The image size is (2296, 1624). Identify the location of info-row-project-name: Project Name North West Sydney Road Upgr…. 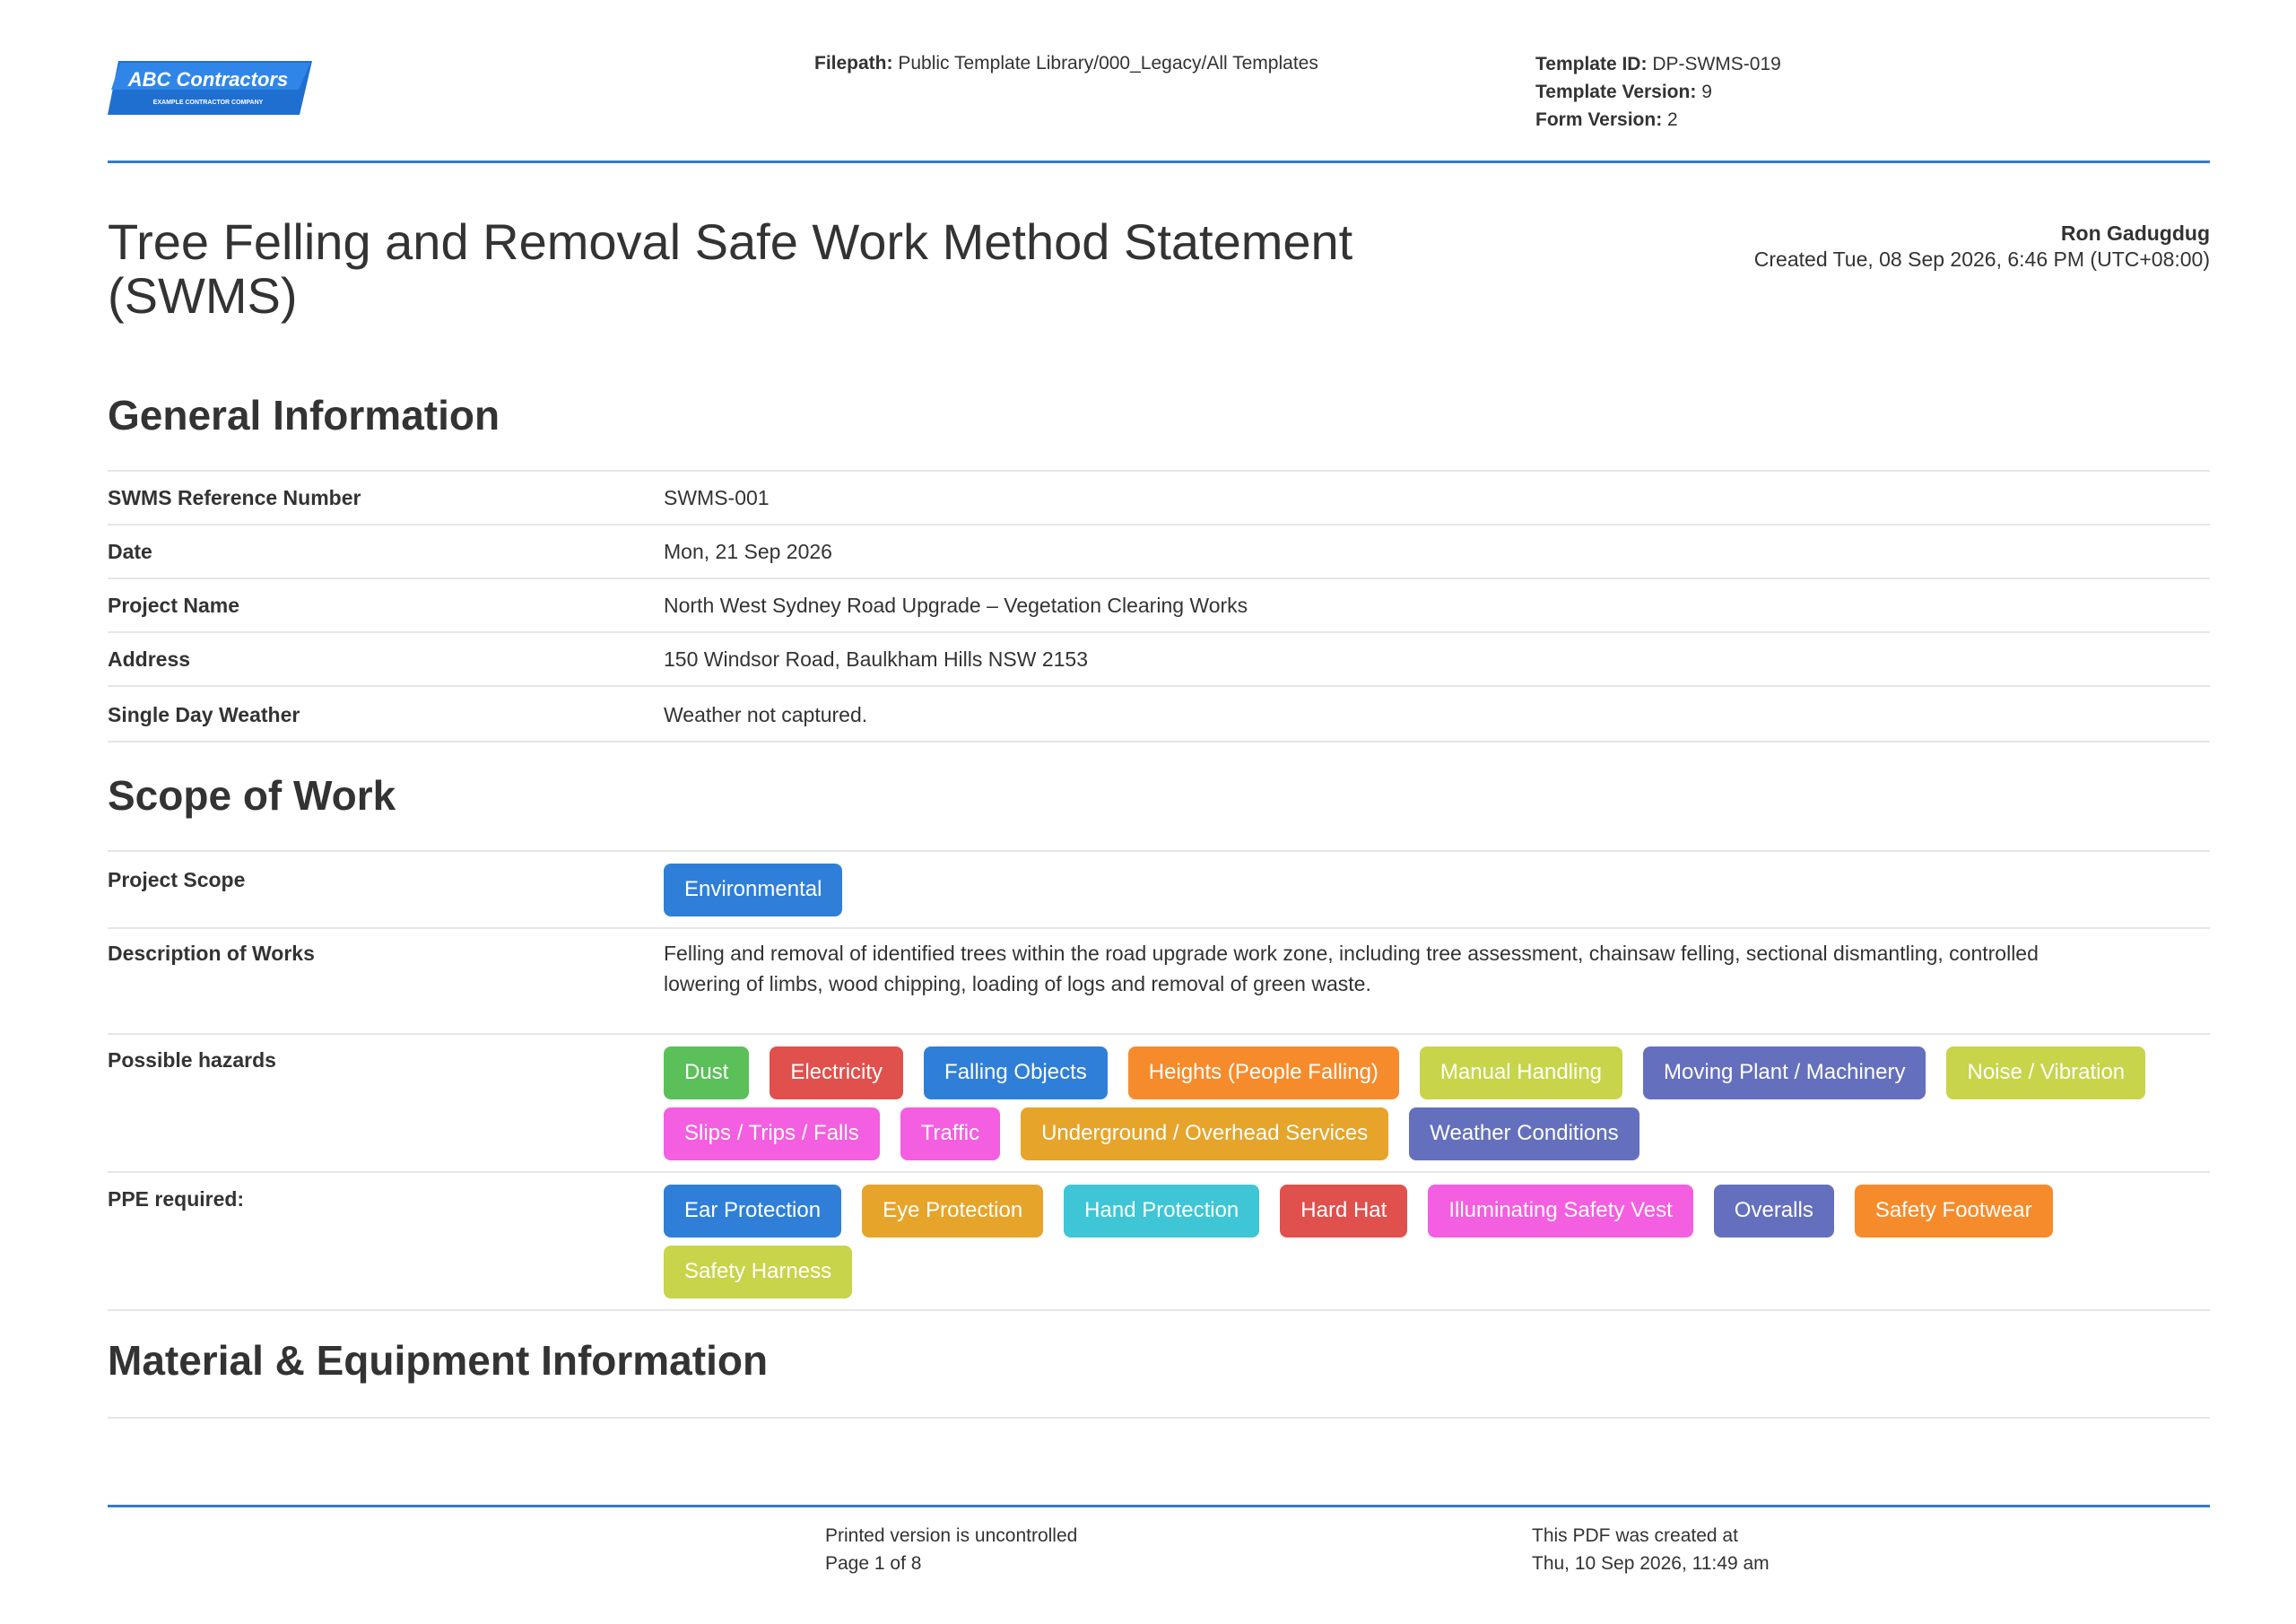
(1159, 604).